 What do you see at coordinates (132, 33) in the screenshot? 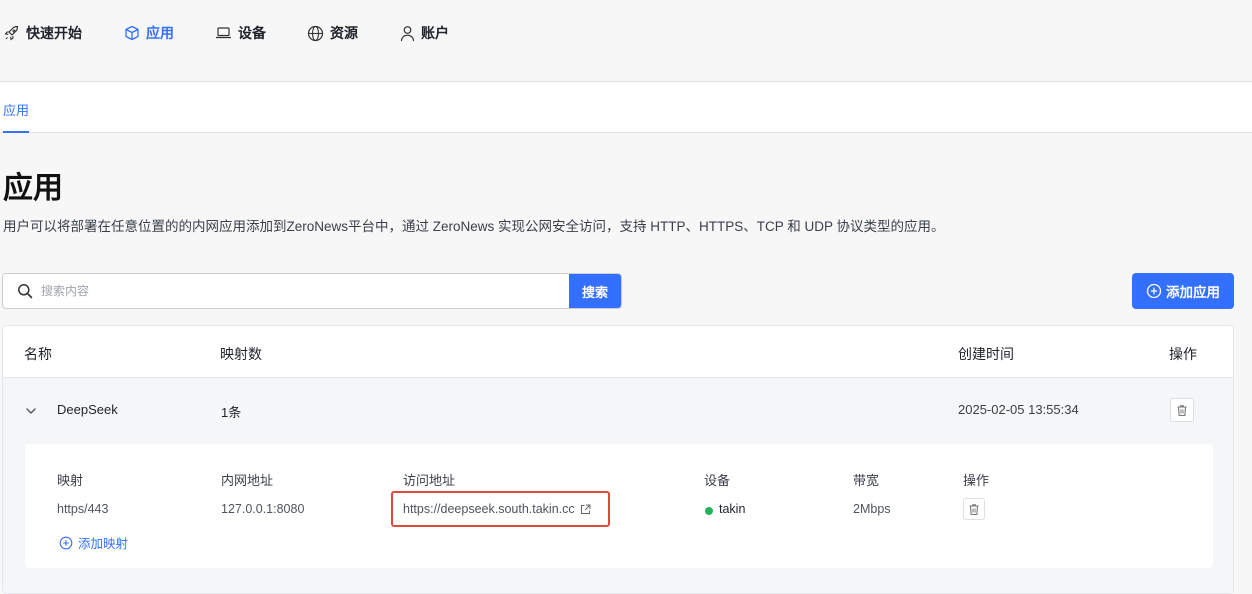
I see `cube-icon` at bounding box center [132, 33].